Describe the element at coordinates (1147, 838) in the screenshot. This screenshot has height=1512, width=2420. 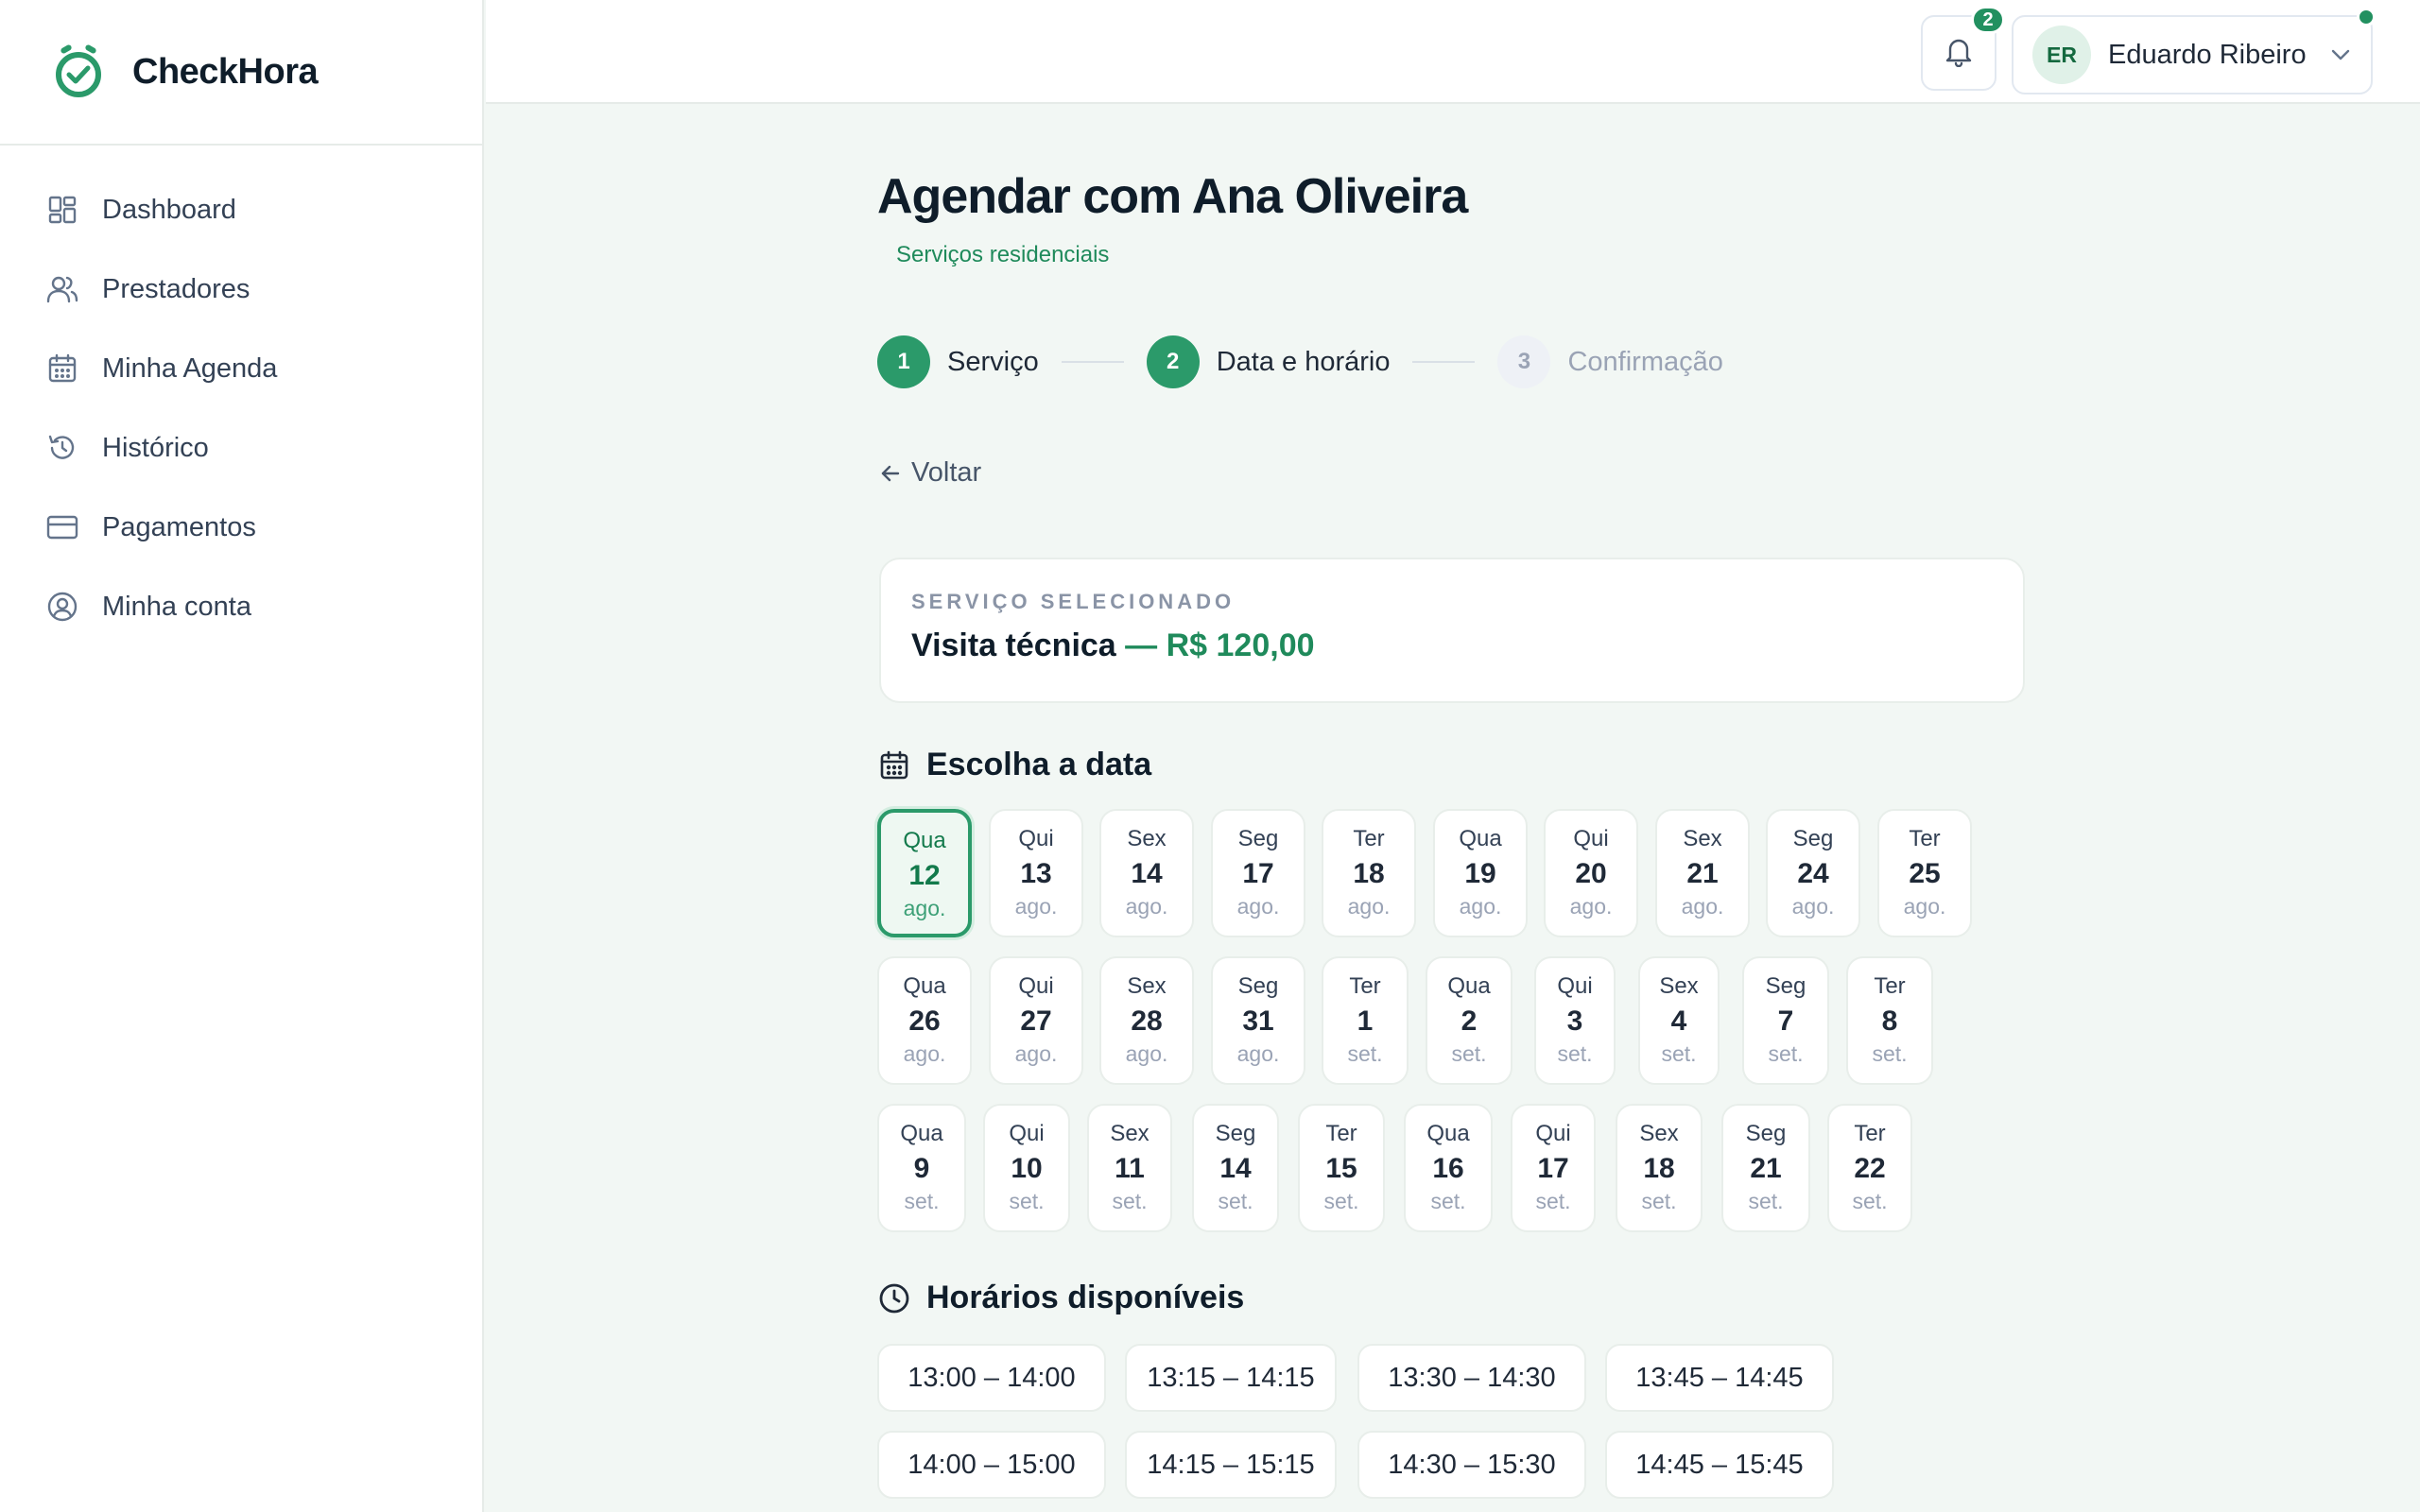
I see `date-weekday: Sex` at that location.